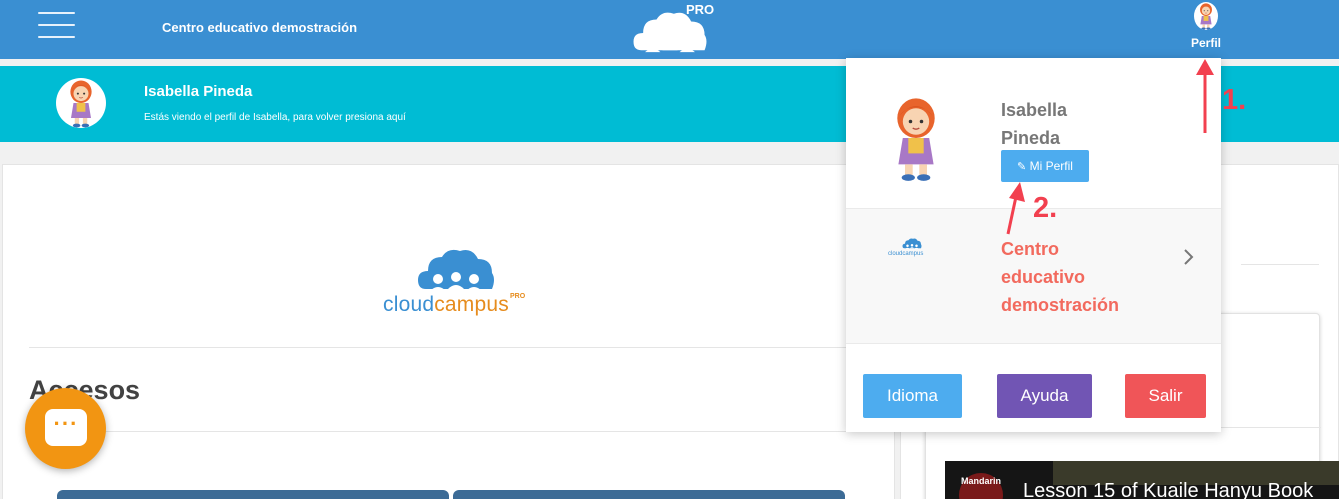  What do you see at coordinates (981, 486) in the screenshot?
I see `channel-avatar: Mandarin` at bounding box center [981, 486].